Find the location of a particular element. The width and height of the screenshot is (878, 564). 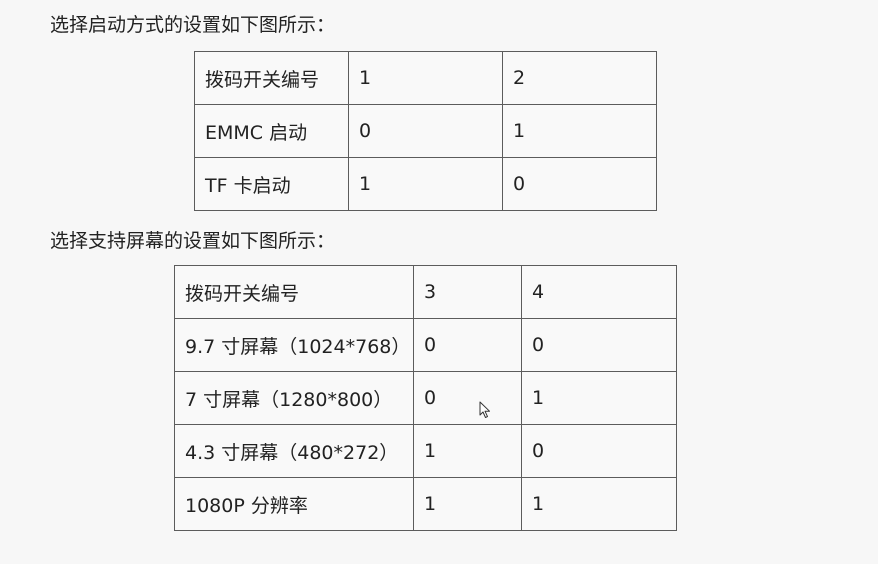

table-row: 9.7 寸屏幕（1024*768） 0 0 is located at coordinates (425, 345).